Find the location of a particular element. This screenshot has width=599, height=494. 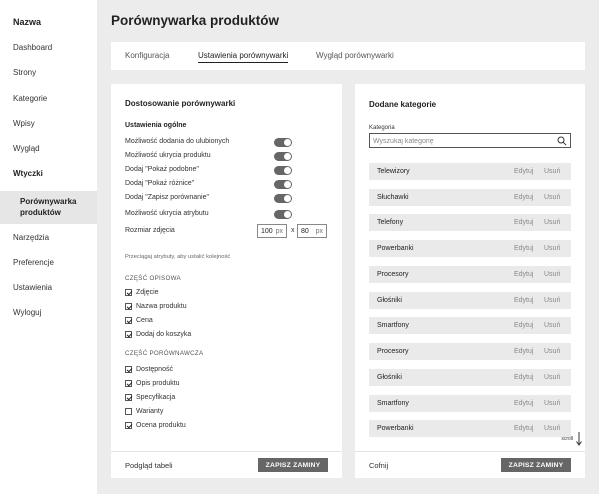

section-title-general: Ustawienia ogólne is located at coordinates (156, 125).